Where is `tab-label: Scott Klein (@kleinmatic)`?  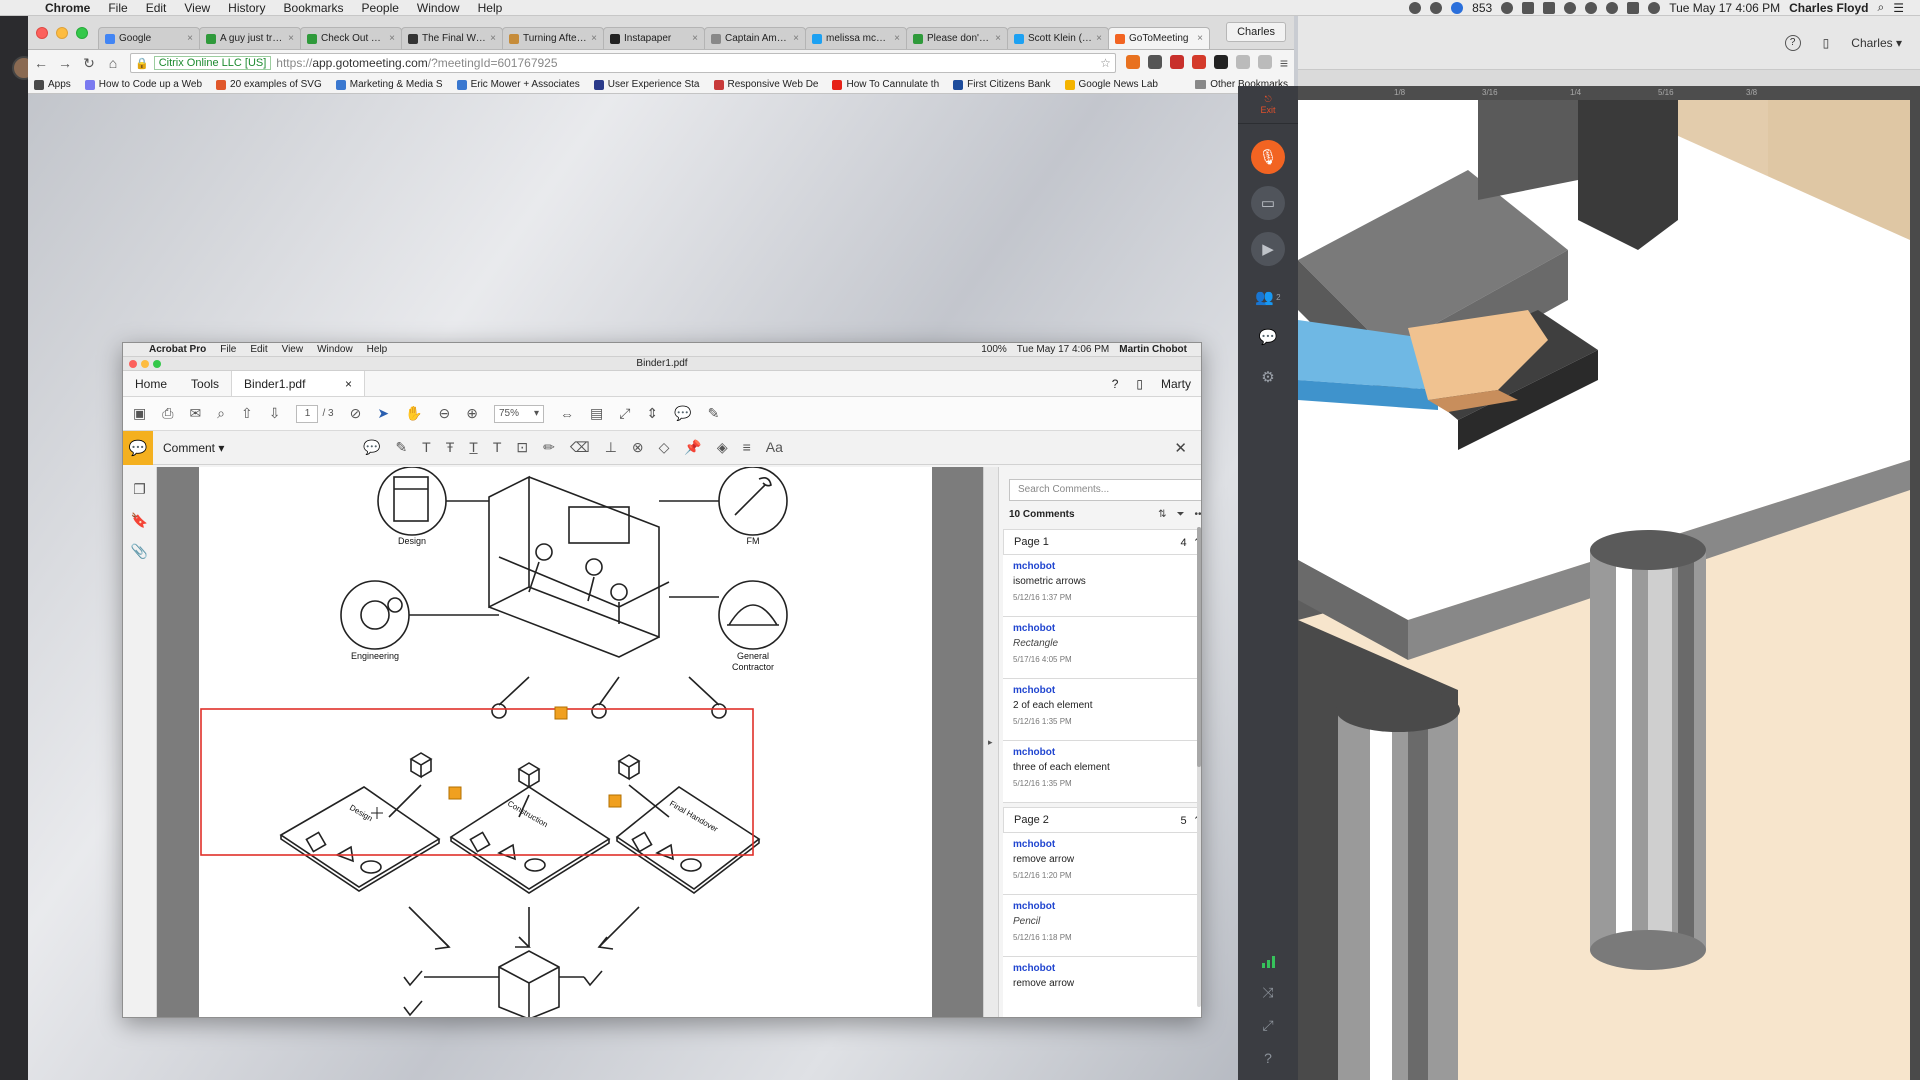 tab-label: Scott Klein (@kleinmatic) is located at coordinates (1060, 38).